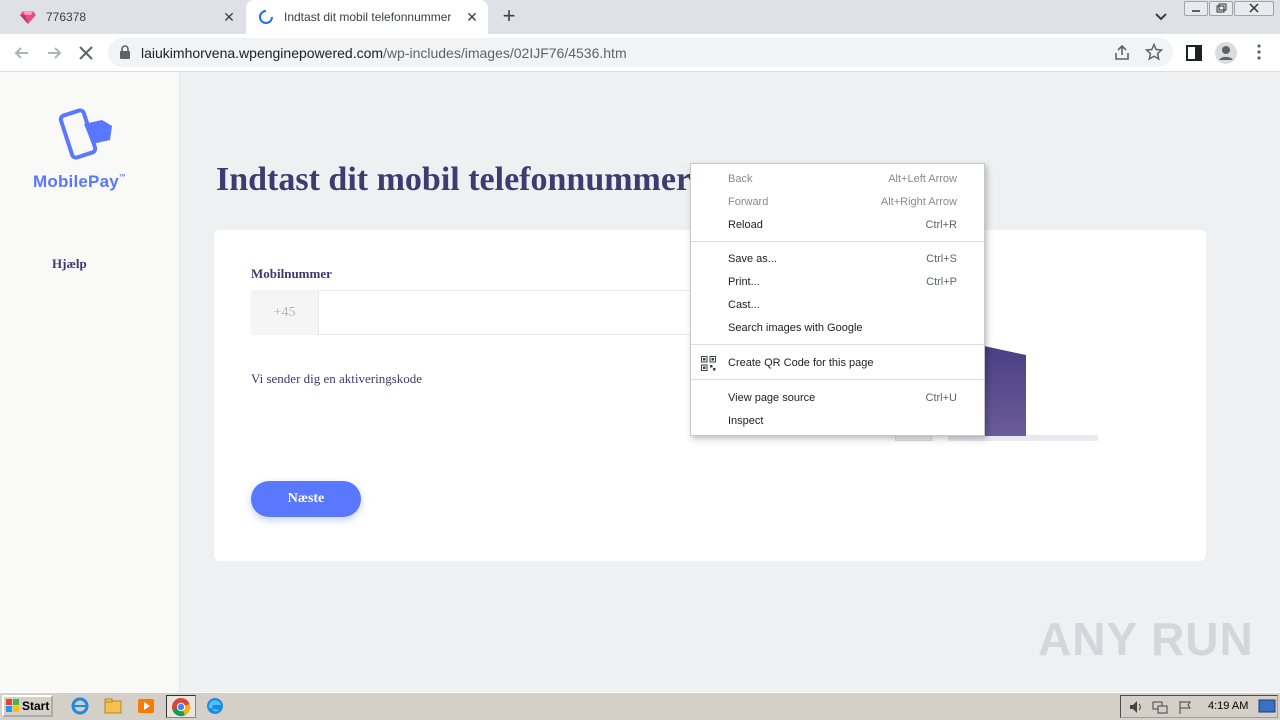 The height and width of the screenshot is (723, 1280). Describe the element at coordinates (837, 398) in the screenshot. I see `menu-item-view-source: View page source Ctrl+U` at that location.